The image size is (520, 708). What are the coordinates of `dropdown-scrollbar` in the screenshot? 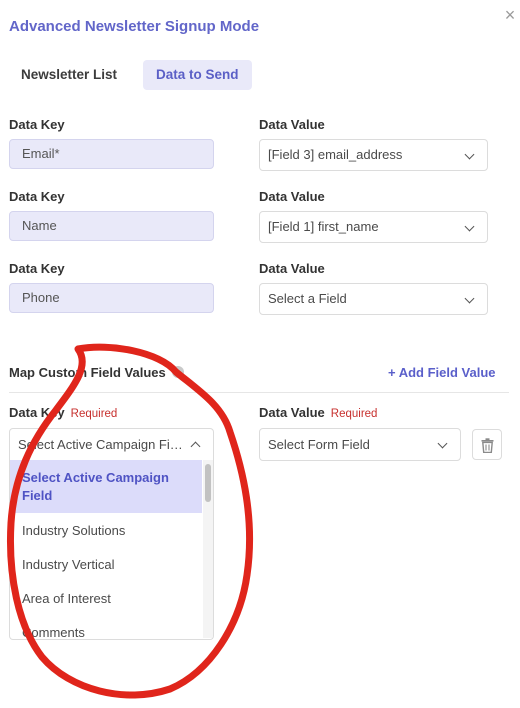 It's located at (208, 549).